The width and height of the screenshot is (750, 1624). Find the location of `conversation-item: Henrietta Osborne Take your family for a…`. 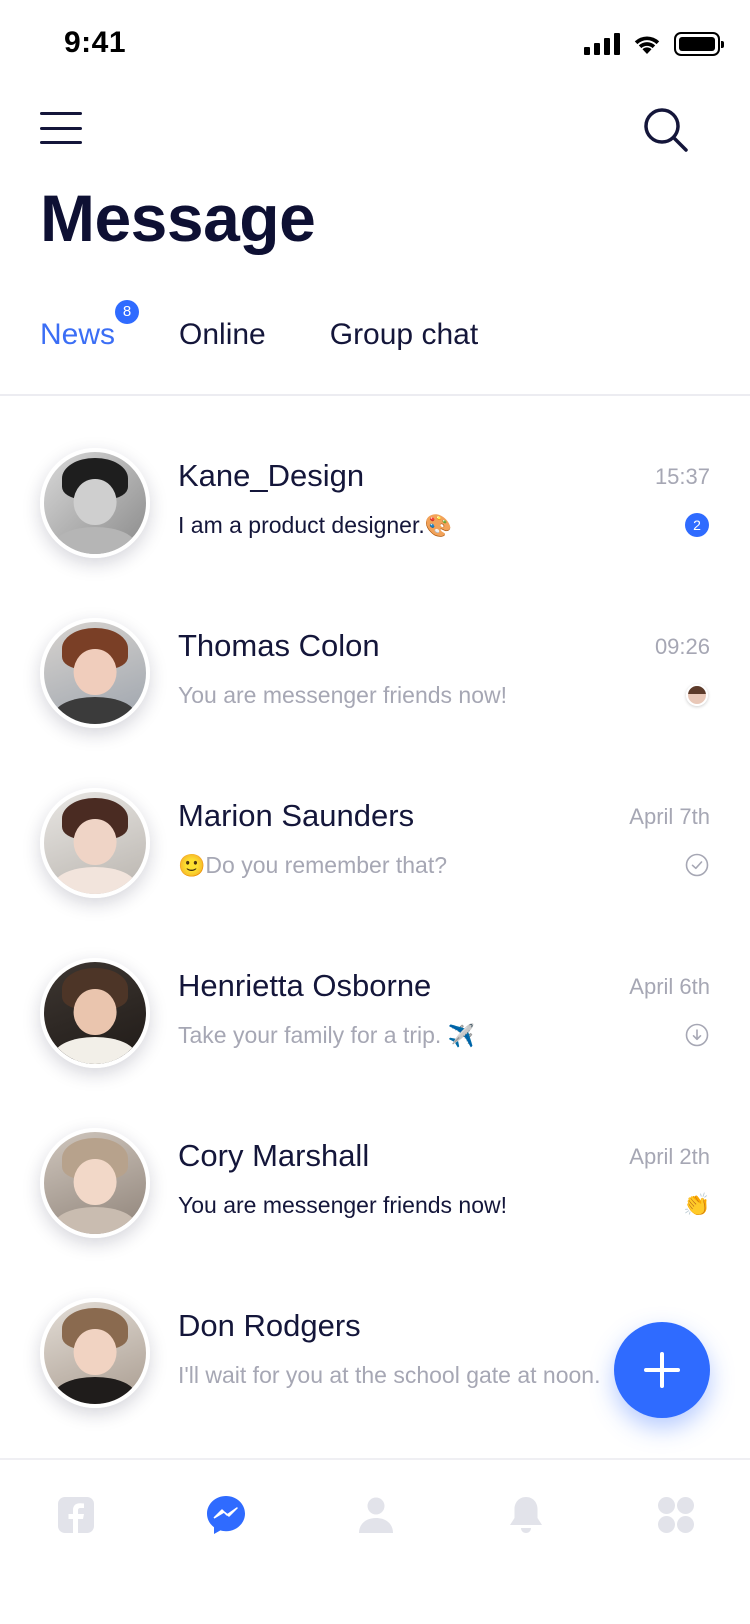

conversation-item: Henrietta Osborne Take your family for a… is located at coordinates (375, 1035).